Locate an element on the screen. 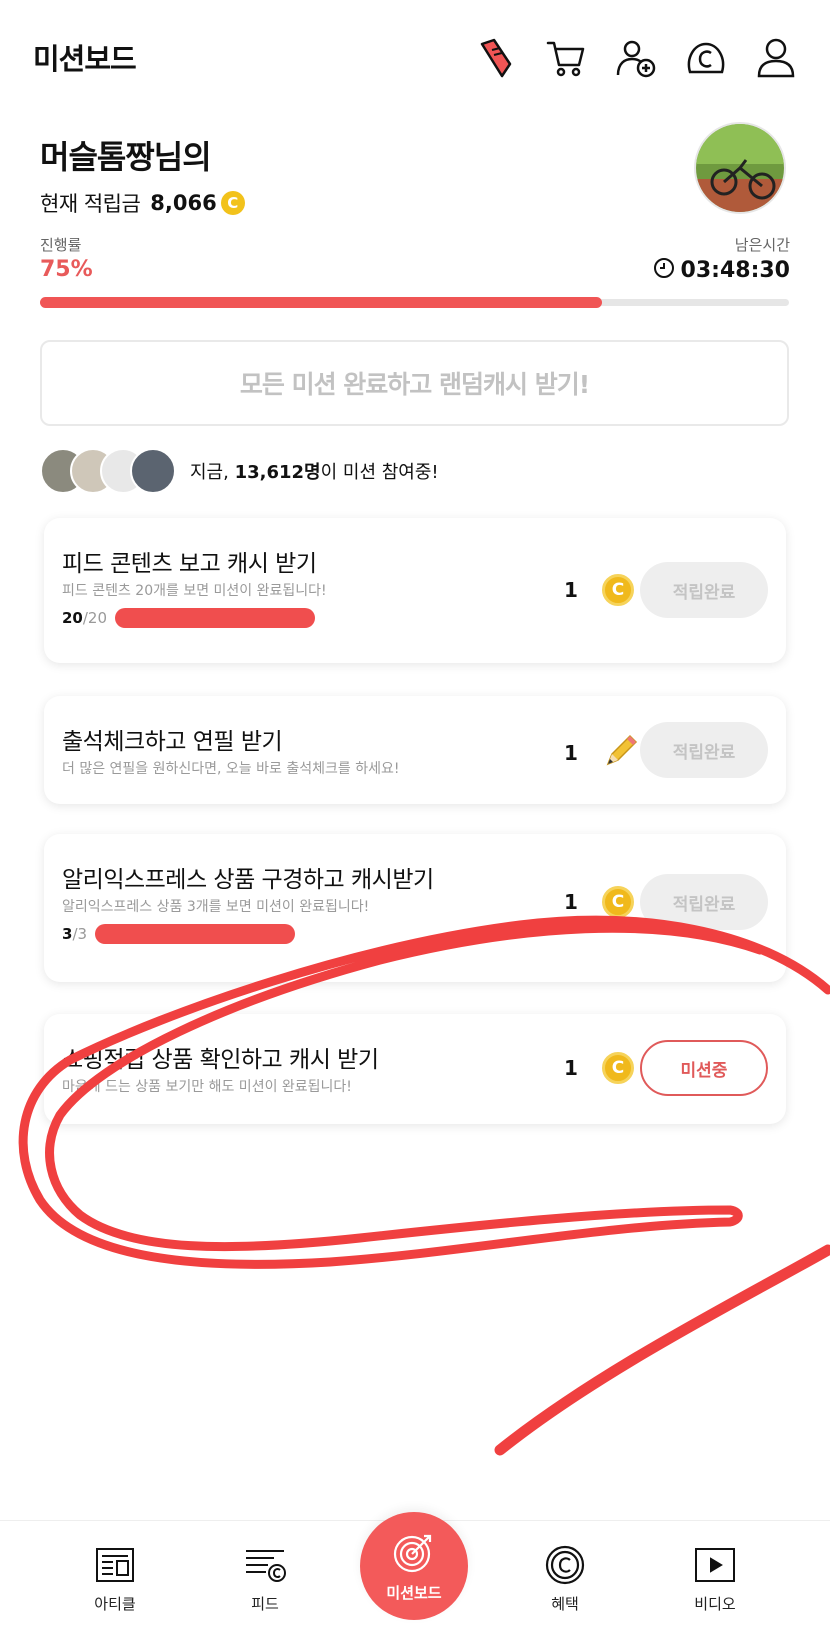  participants-row: 지금, 13,612명이 미션 참여중! is located at coordinates (239, 471).